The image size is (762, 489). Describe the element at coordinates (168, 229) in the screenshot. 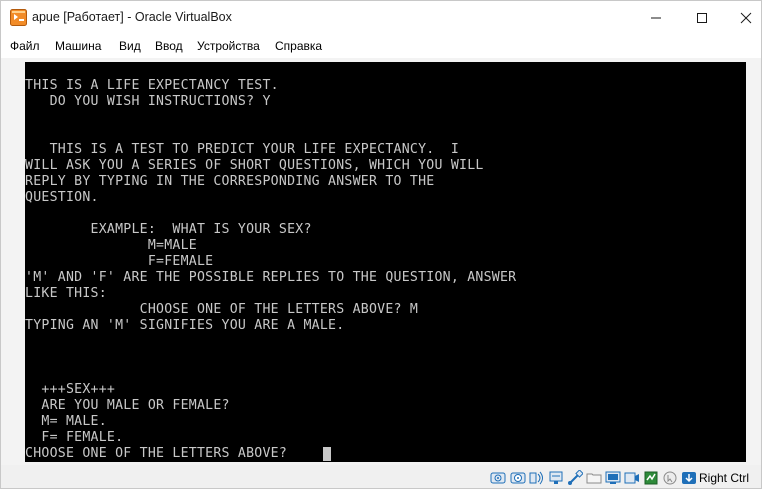

I see `terminal-line: EXAMPLE: WHAT IS YOUR SEX?` at that location.